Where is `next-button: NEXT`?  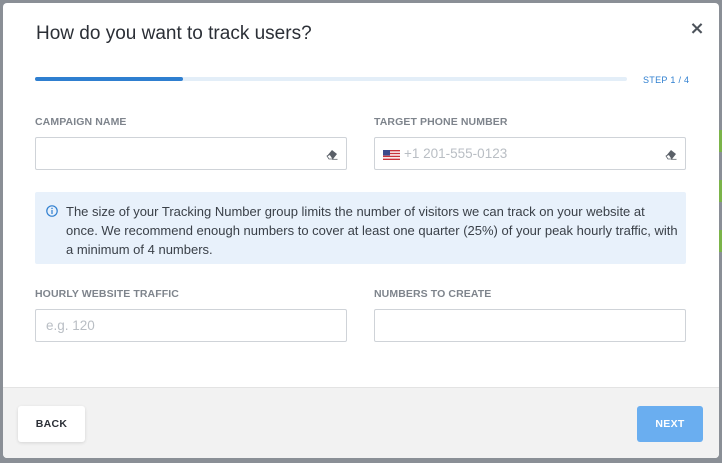
next-button: NEXT is located at coordinates (670, 424).